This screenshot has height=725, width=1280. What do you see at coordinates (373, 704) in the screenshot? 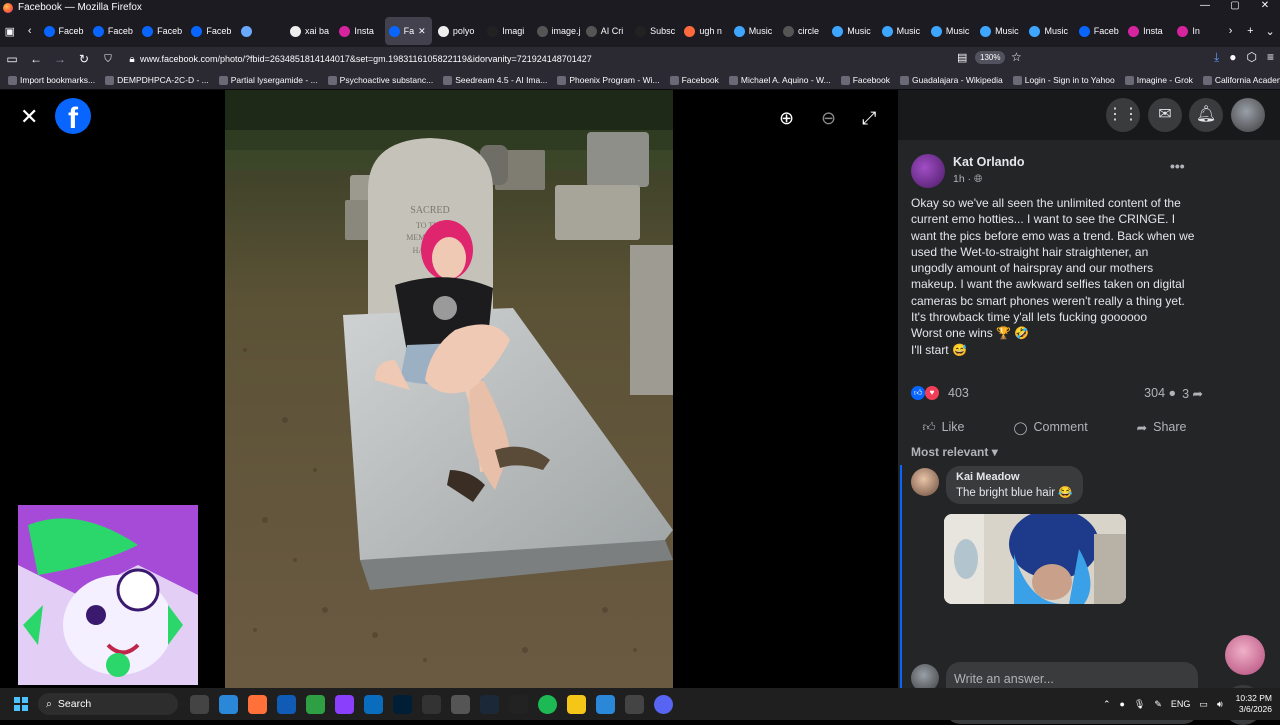
I see `outlook-icon` at bounding box center [373, 704].